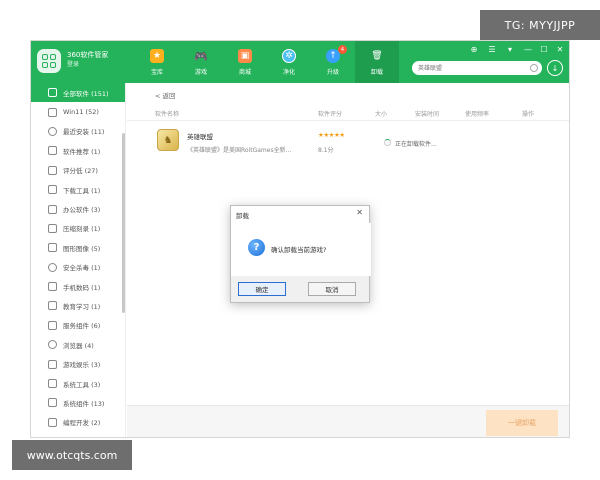  I want to click on nav-item-upgrade: ↑ 升级 4, so click(333, 62).